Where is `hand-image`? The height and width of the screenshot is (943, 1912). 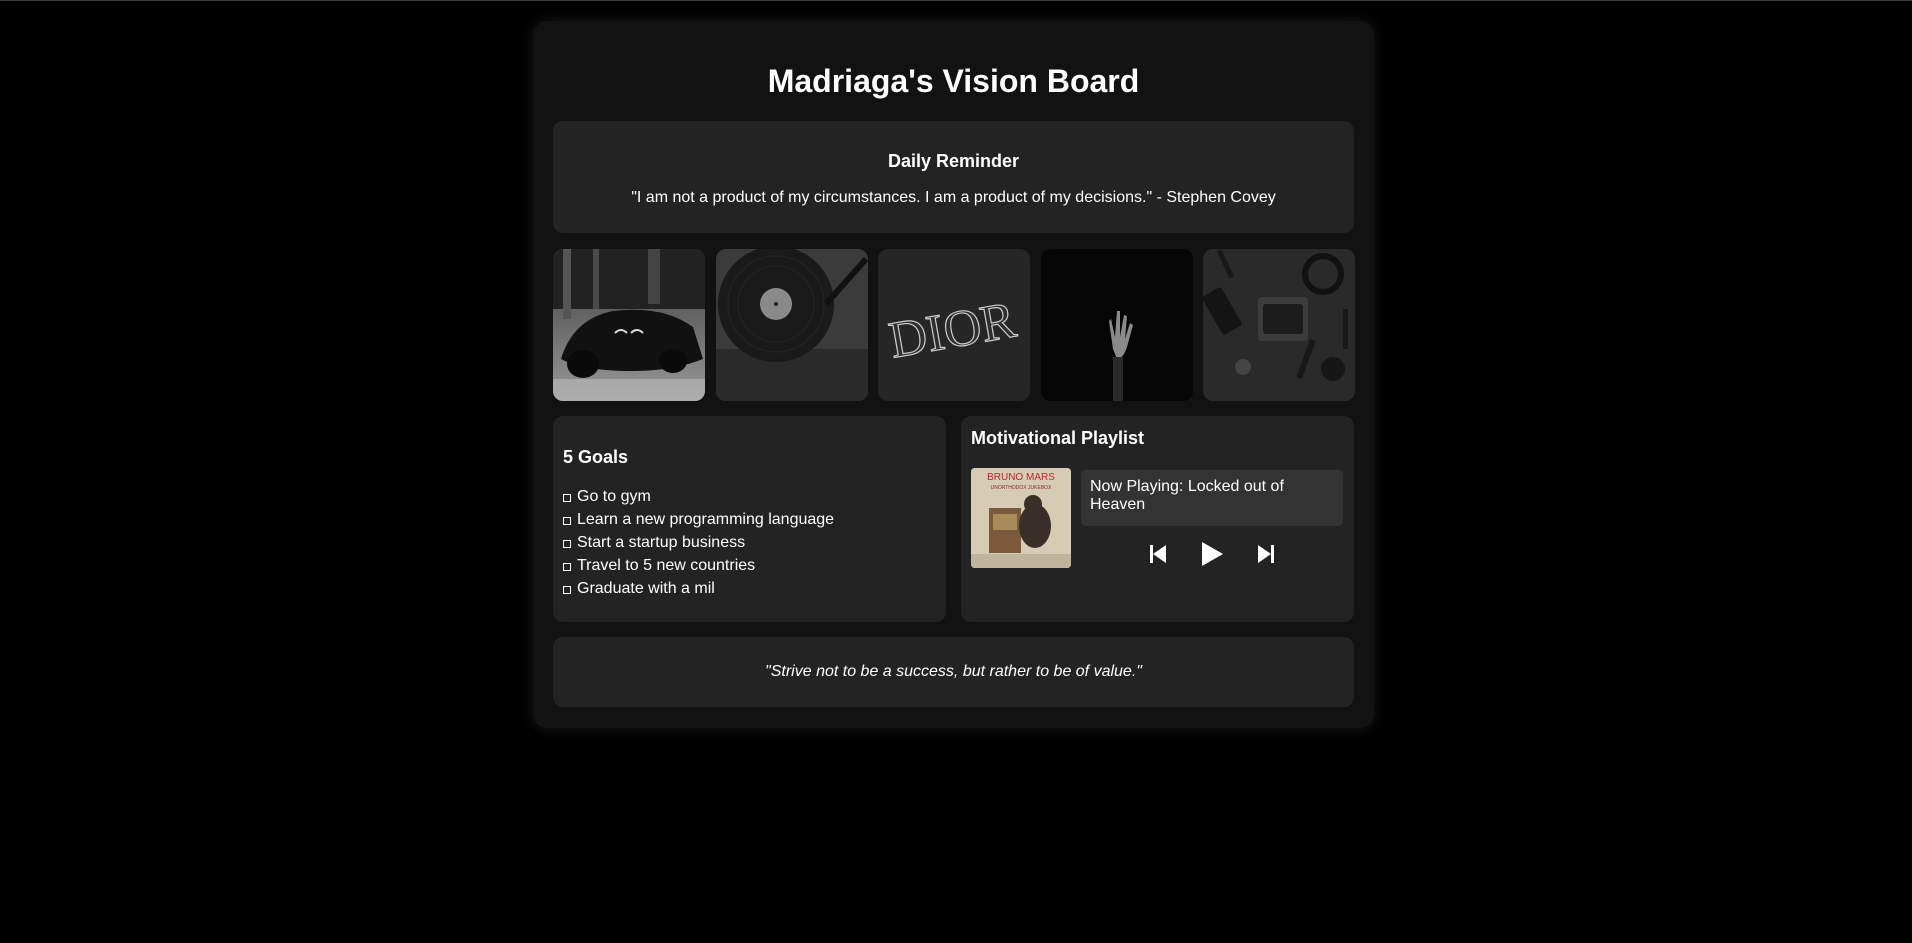 hand-image is located at coordinates (1117, 325).